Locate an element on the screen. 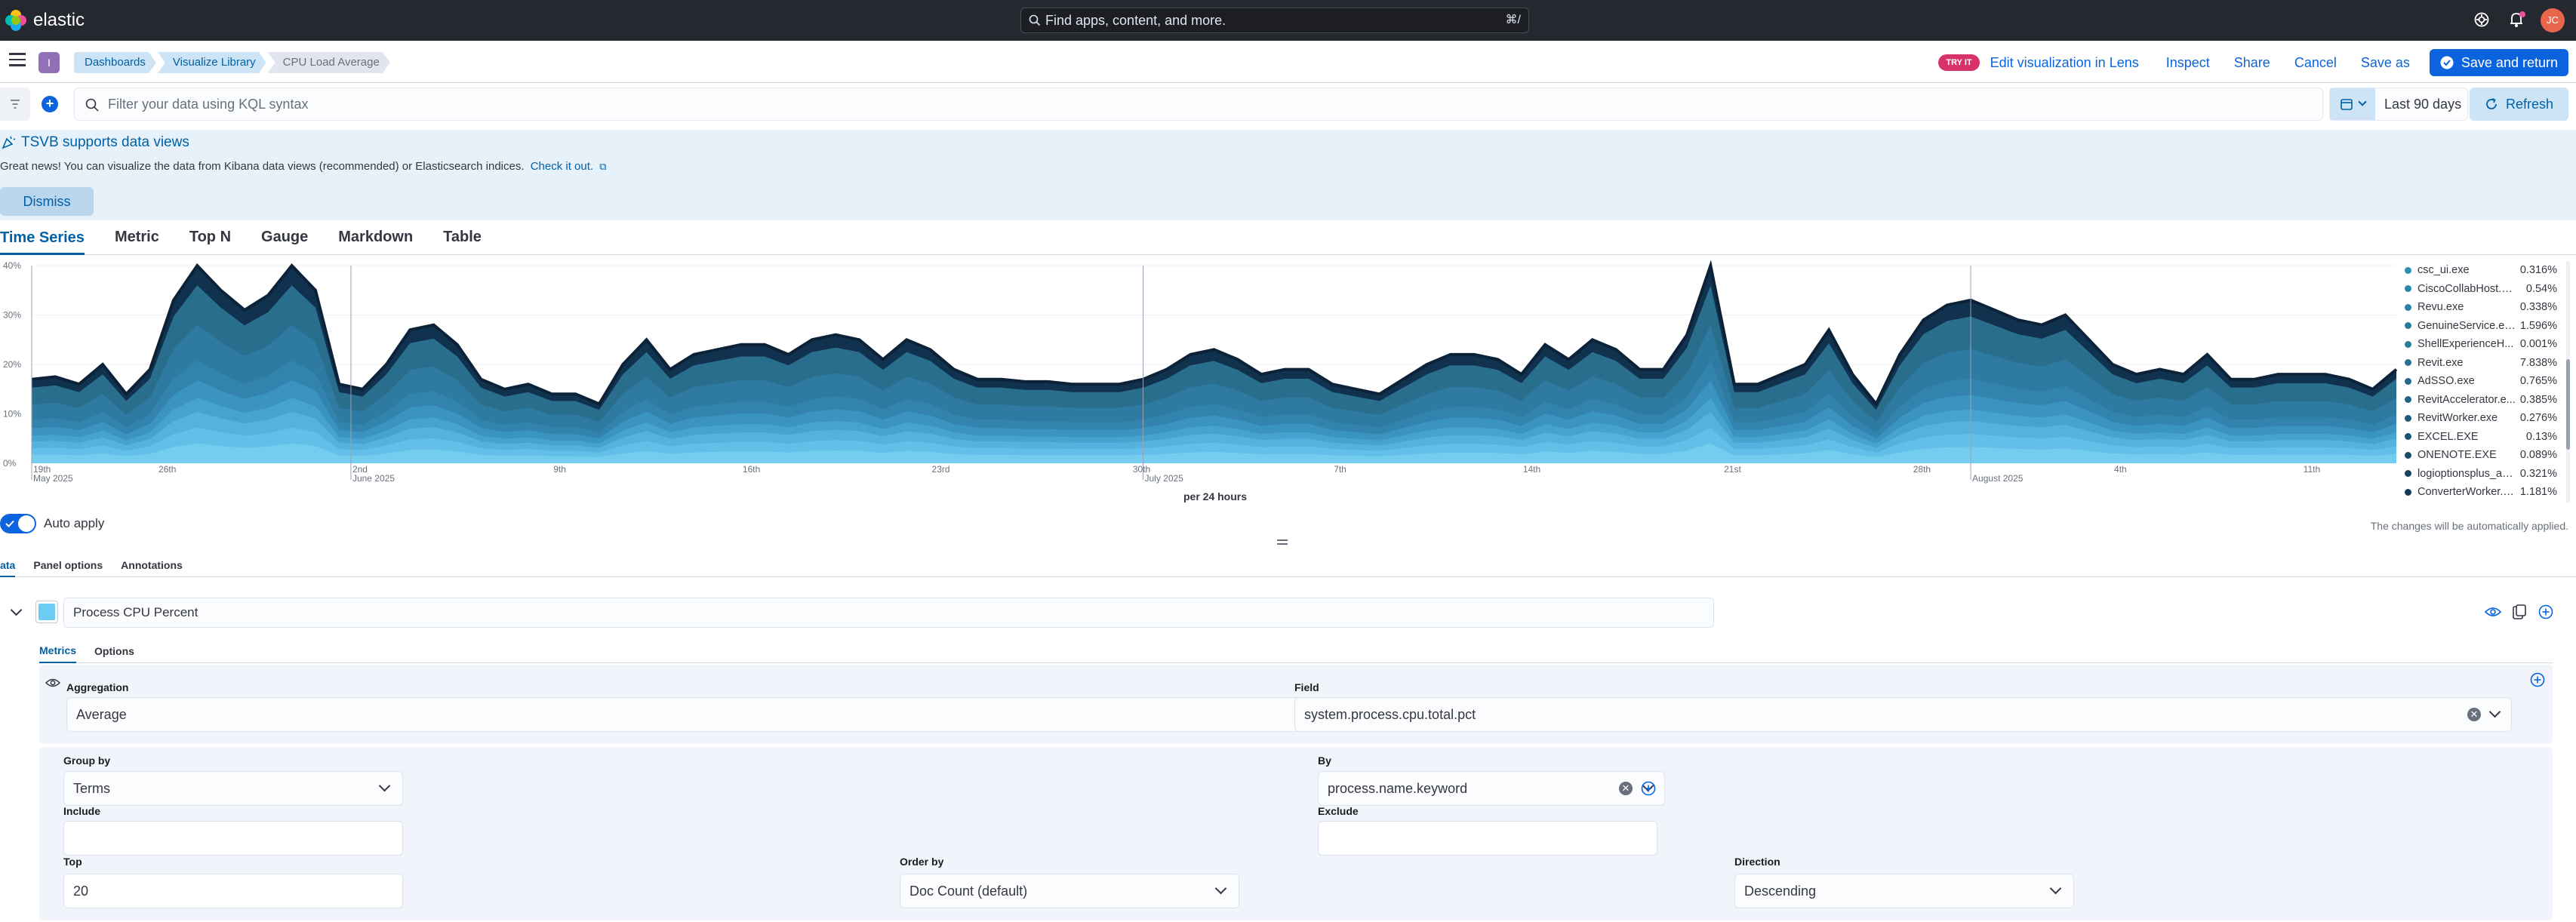 This screenshot has height=922, width=2576. check-circle-icon is located at coordinates (2447, 62).